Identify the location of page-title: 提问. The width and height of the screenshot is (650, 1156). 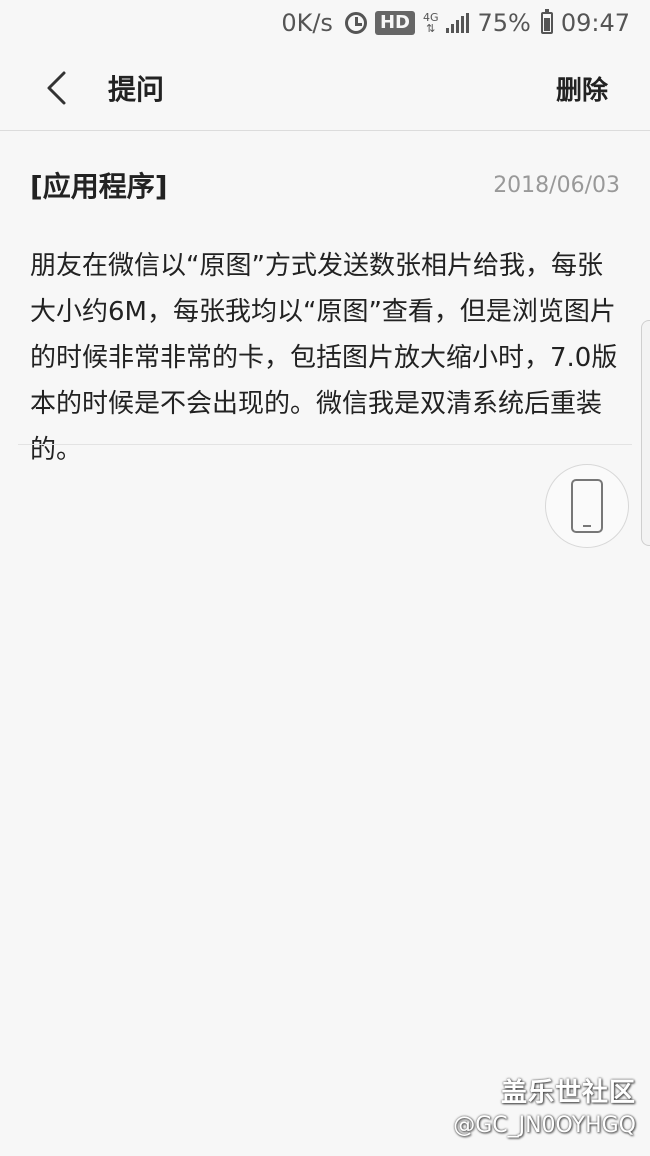
(136, 89).